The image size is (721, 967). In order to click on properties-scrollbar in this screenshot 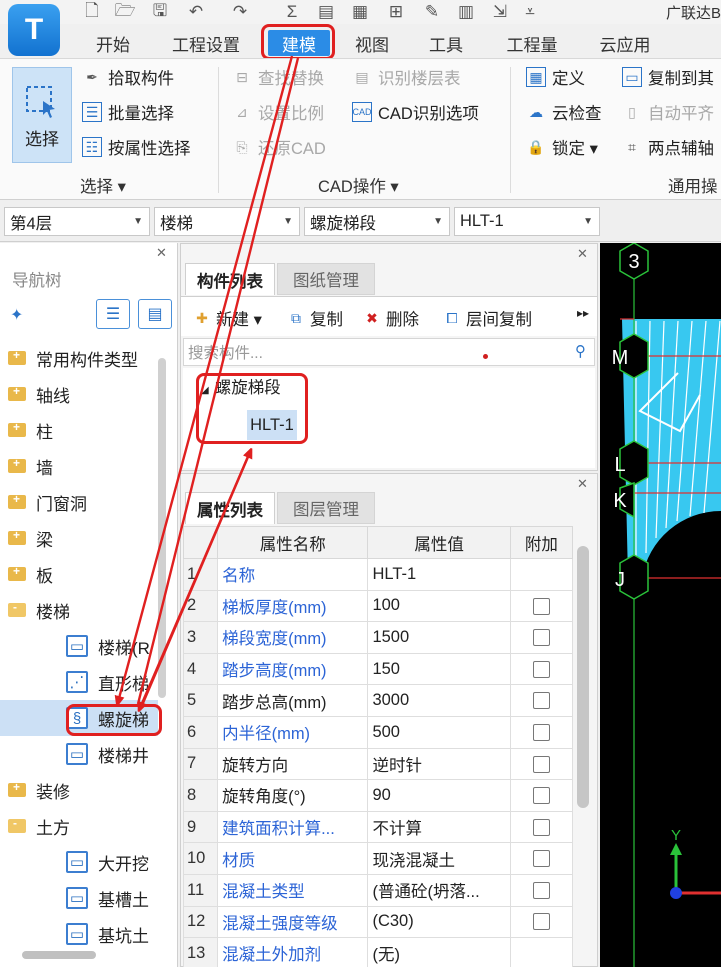, I will do `click(583, 677)`.